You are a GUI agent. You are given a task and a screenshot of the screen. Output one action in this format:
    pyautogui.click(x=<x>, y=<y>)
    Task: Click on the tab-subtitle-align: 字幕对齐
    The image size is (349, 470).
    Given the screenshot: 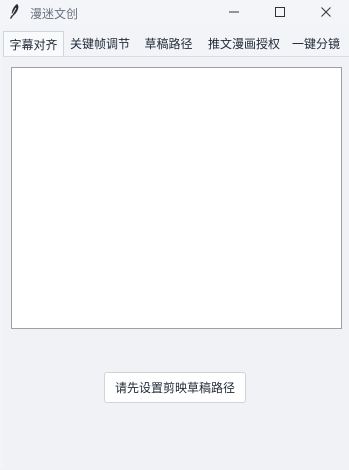 What is the action you would take?
    pyautogui.click(x=33, y=43)
    